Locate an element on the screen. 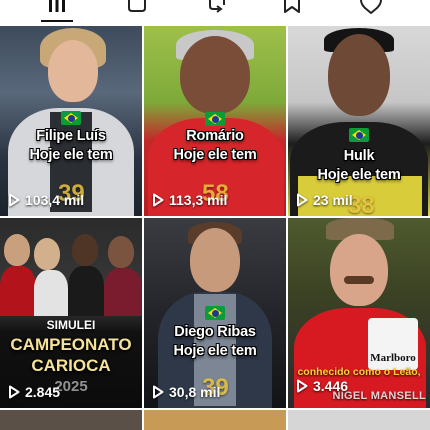 The image size is (430, 430). video-tile-campeonato-carioca: SIMULEI CAMPEONATO CARIOCA 2025 2.845 is located at coordinates (71, 313).